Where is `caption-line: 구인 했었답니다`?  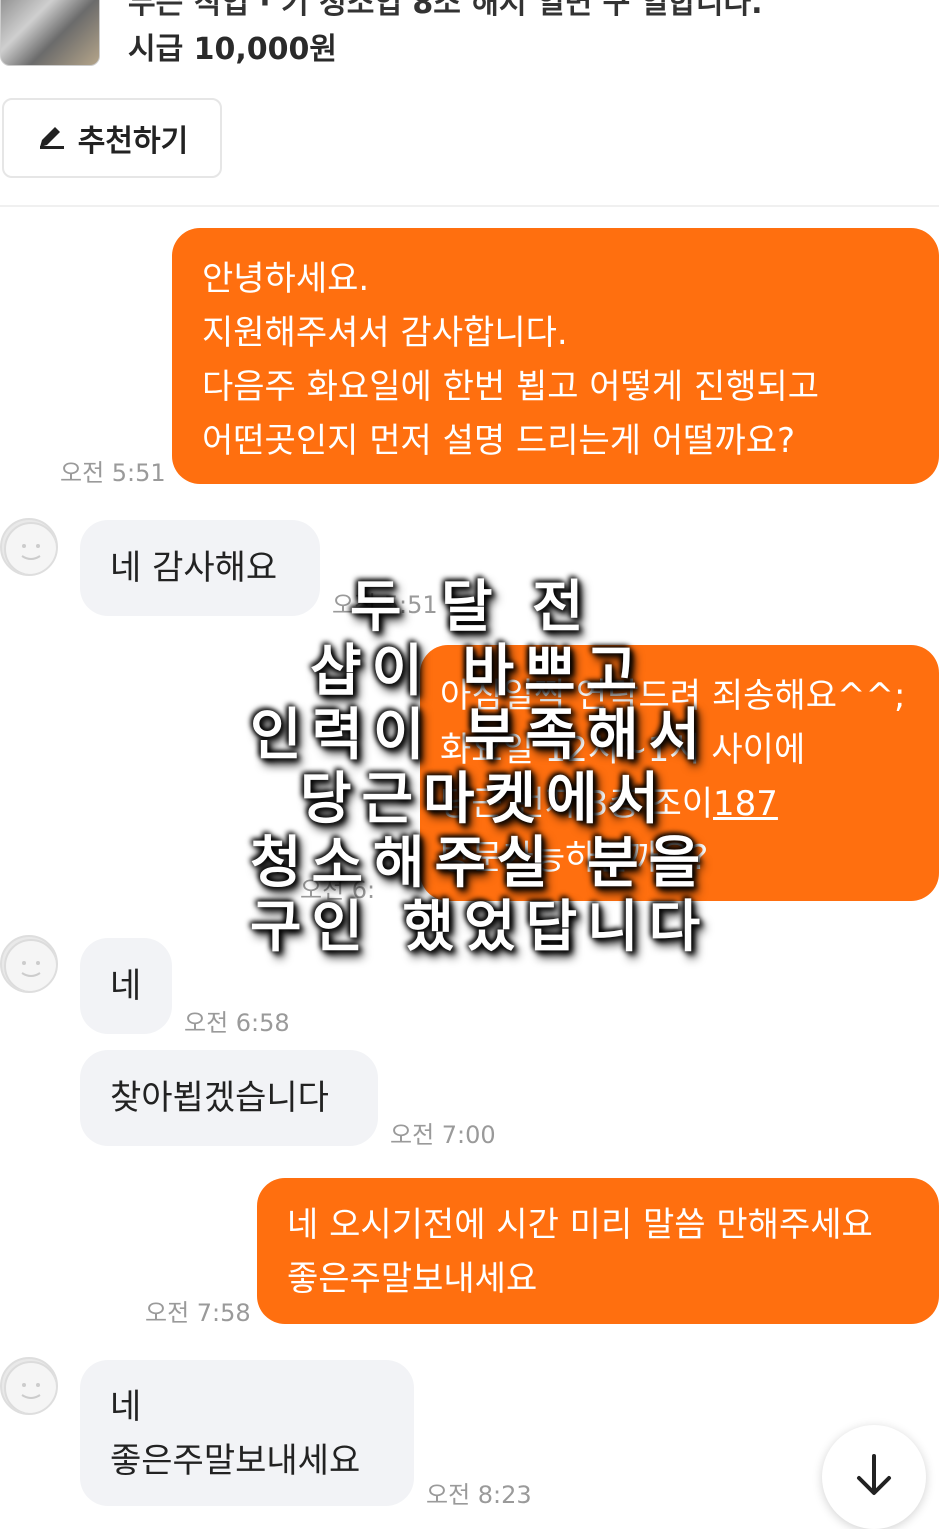 caption-line: 구인 했었답니다 is located at coordinates (480, 927).